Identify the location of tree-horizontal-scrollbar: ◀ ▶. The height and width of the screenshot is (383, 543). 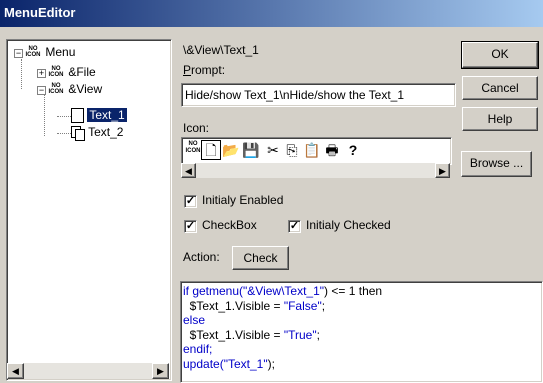
(88, 371).